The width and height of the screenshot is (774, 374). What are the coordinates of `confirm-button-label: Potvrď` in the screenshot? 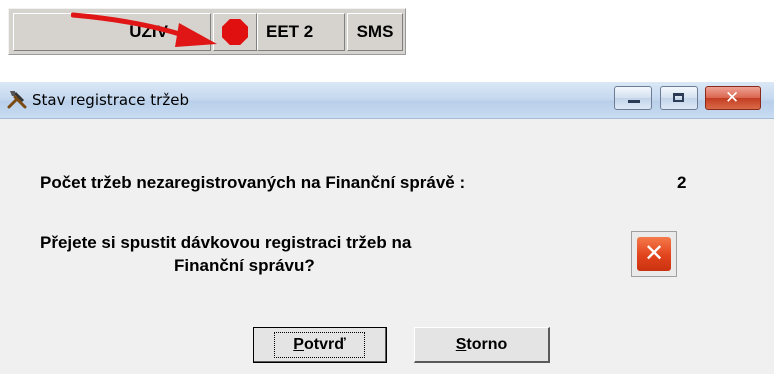 It's located at (319, 344).